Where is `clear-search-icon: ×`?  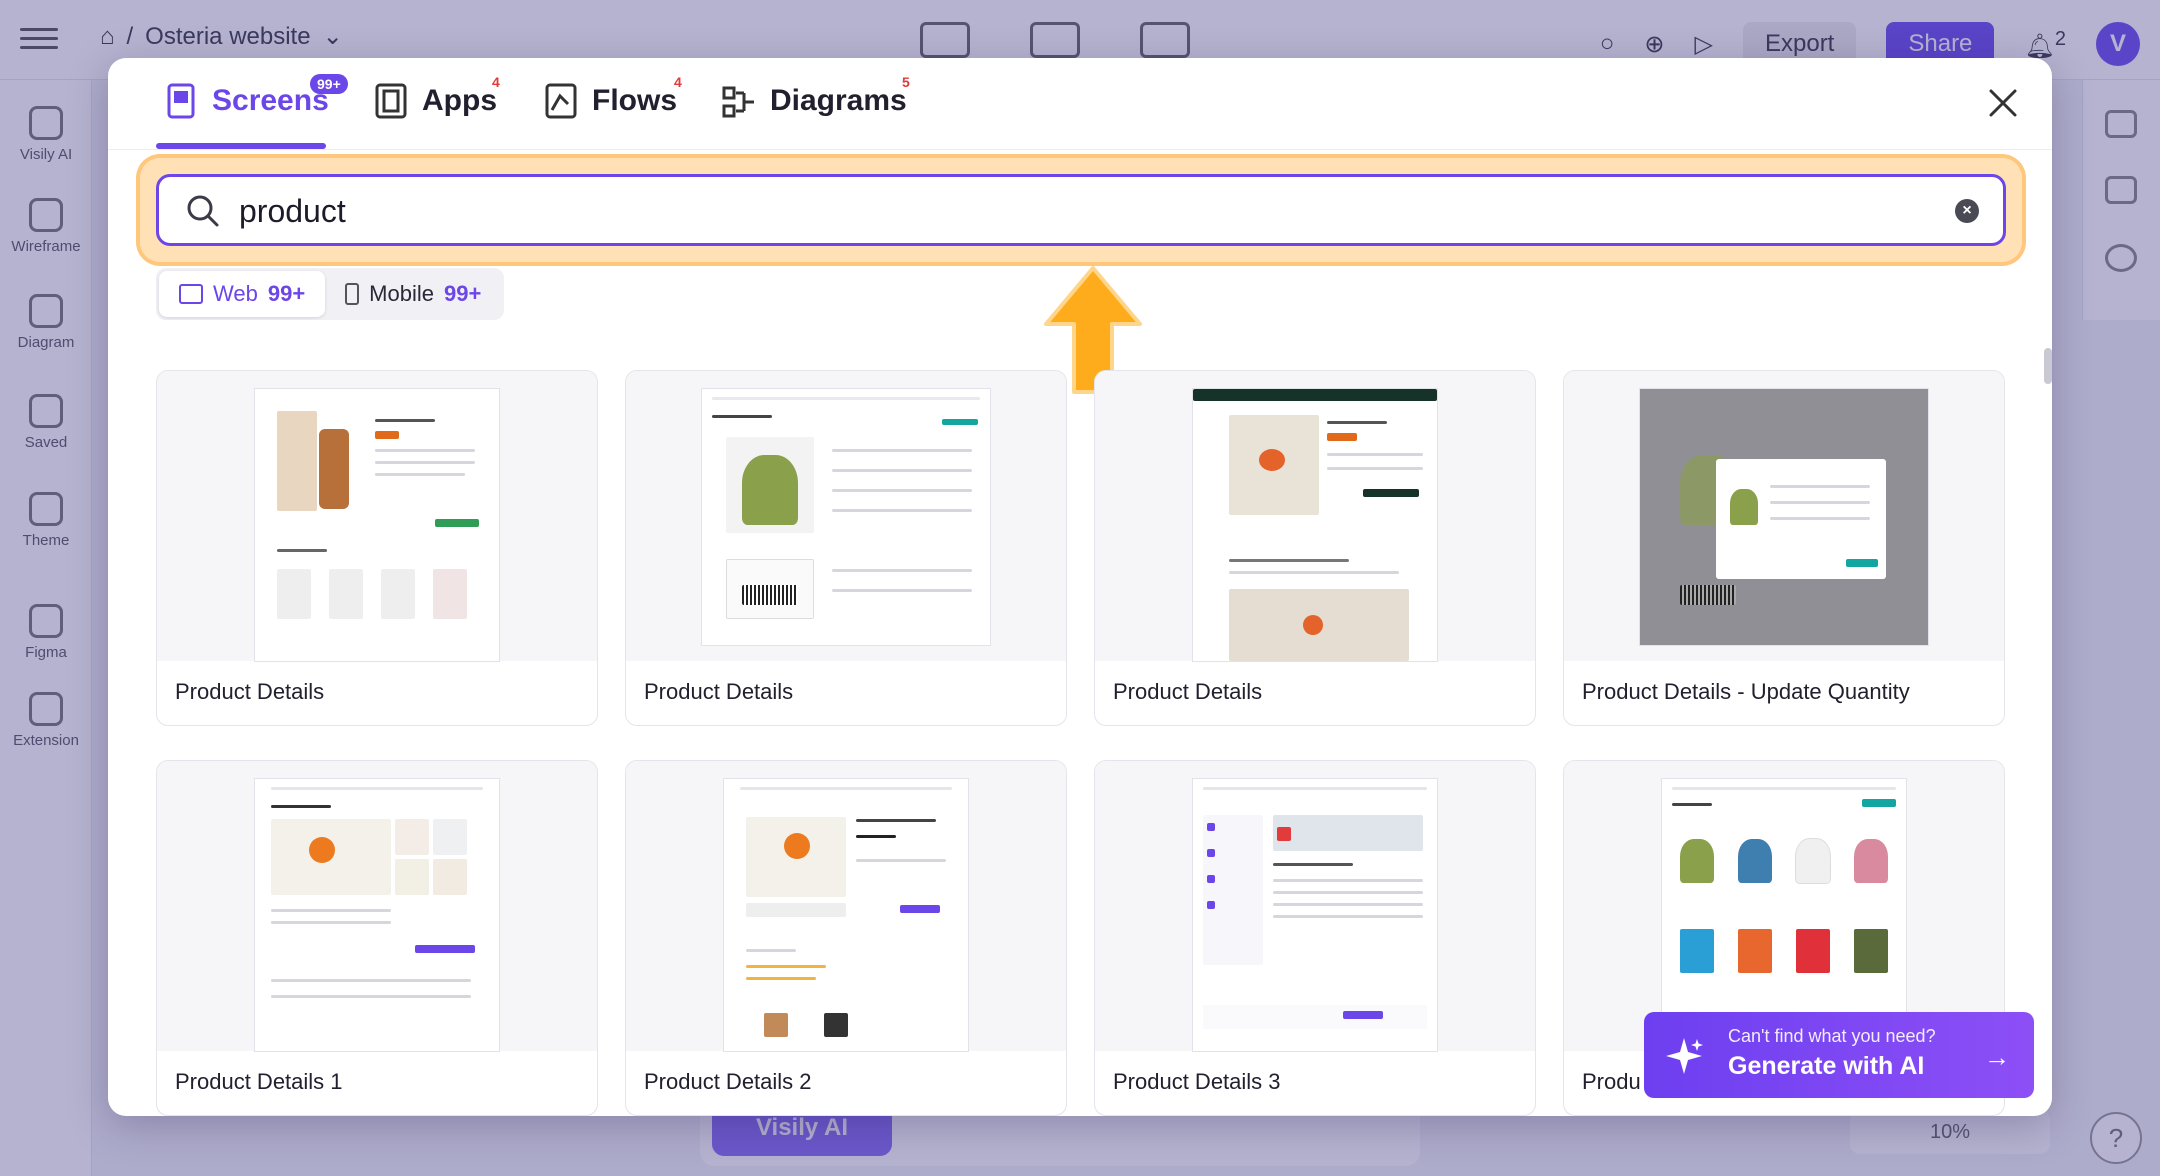
clear-search-icon: × is located at coordinates (1967, 211).